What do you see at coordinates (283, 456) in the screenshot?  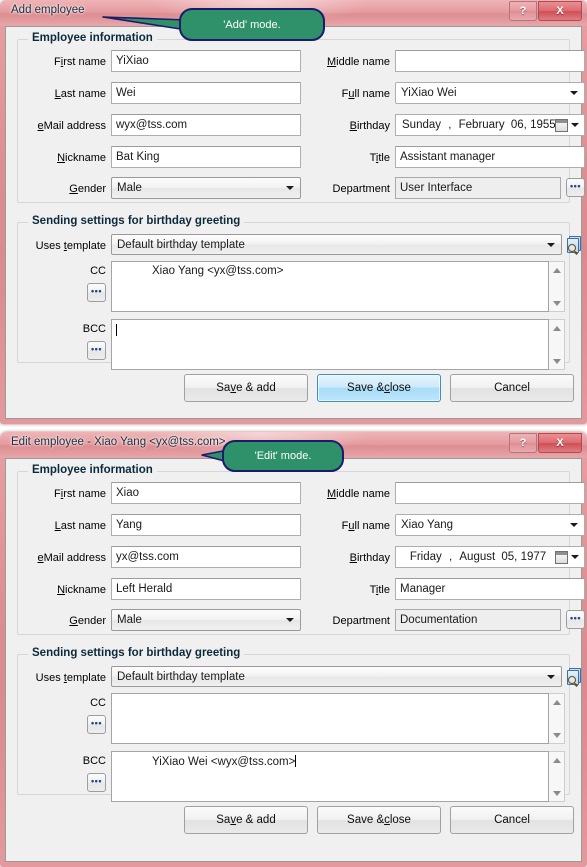 I see `callout-text: 'Edit' mode.` at bounding box center [283, 456].